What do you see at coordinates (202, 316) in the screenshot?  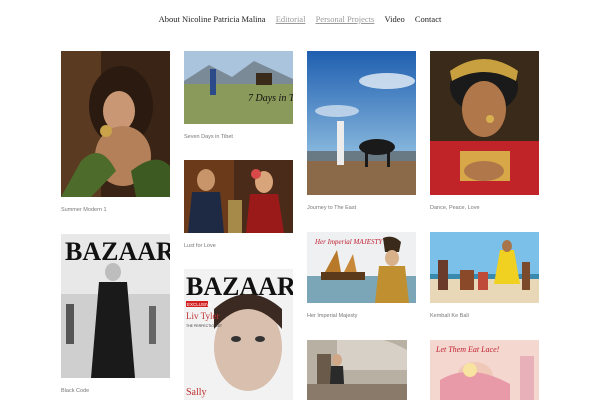 I see `bazaar-cover-name: Liv Tyler` at bounding box center [202, 316].